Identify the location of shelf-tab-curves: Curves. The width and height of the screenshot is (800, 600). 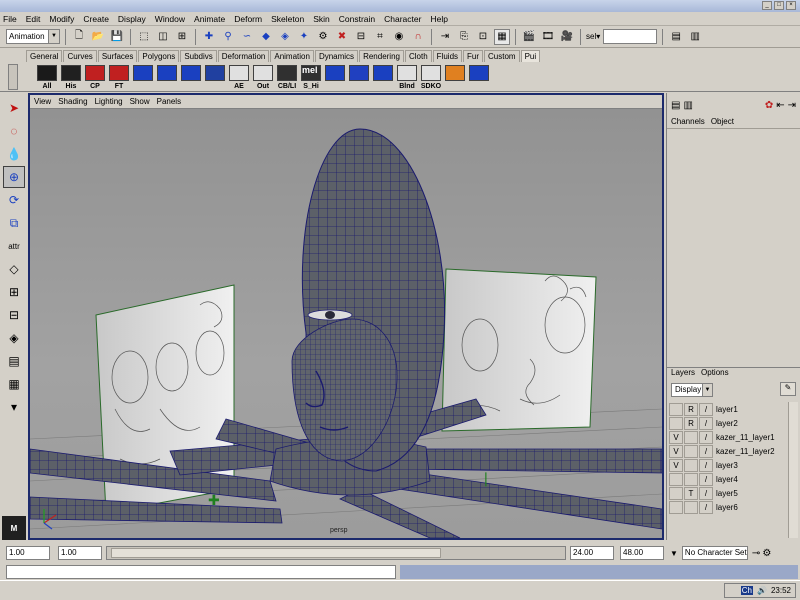
(80, 56).